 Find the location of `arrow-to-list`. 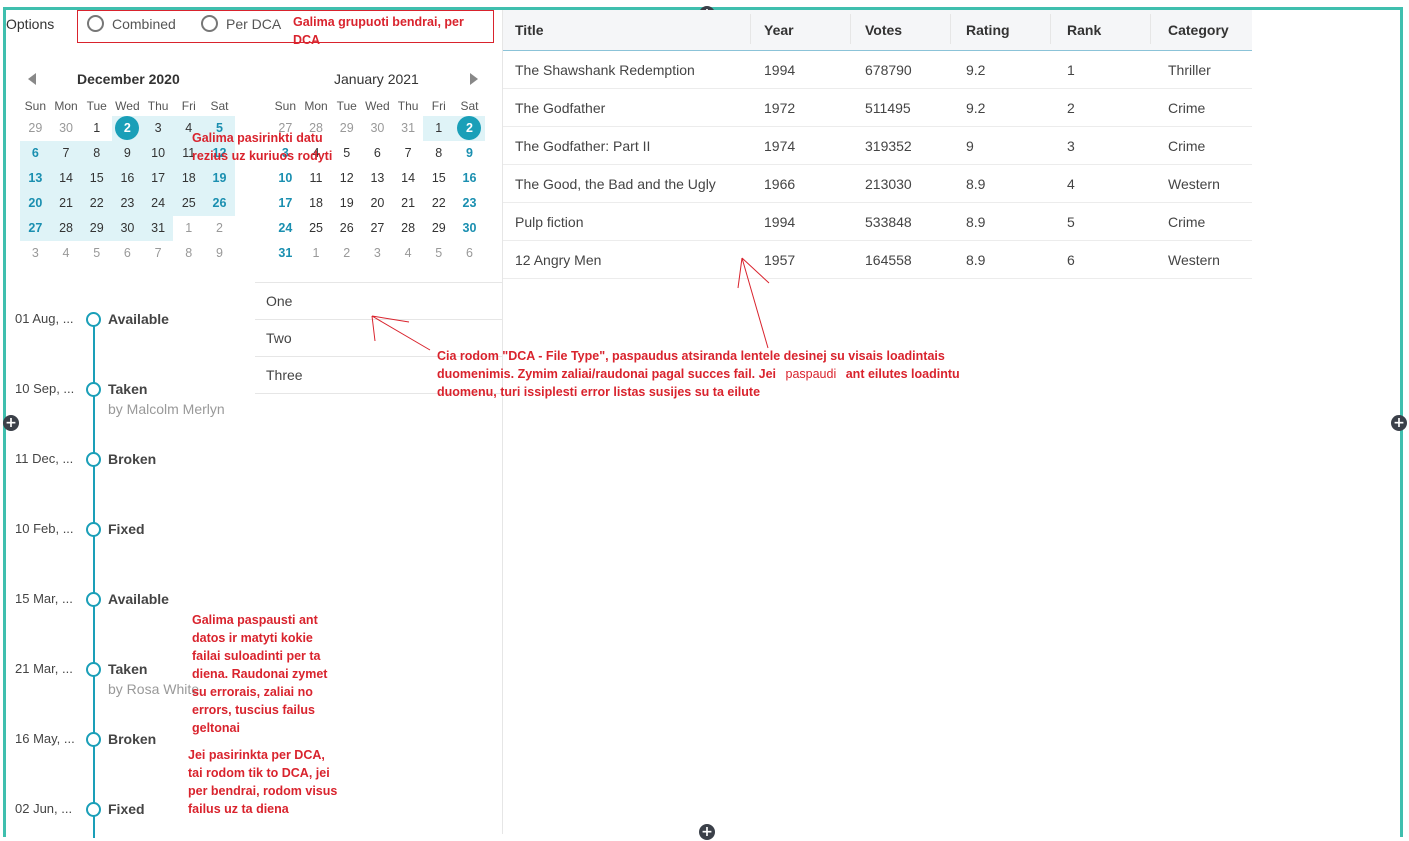

arrow-to-list is located at coordinates (401, 333).